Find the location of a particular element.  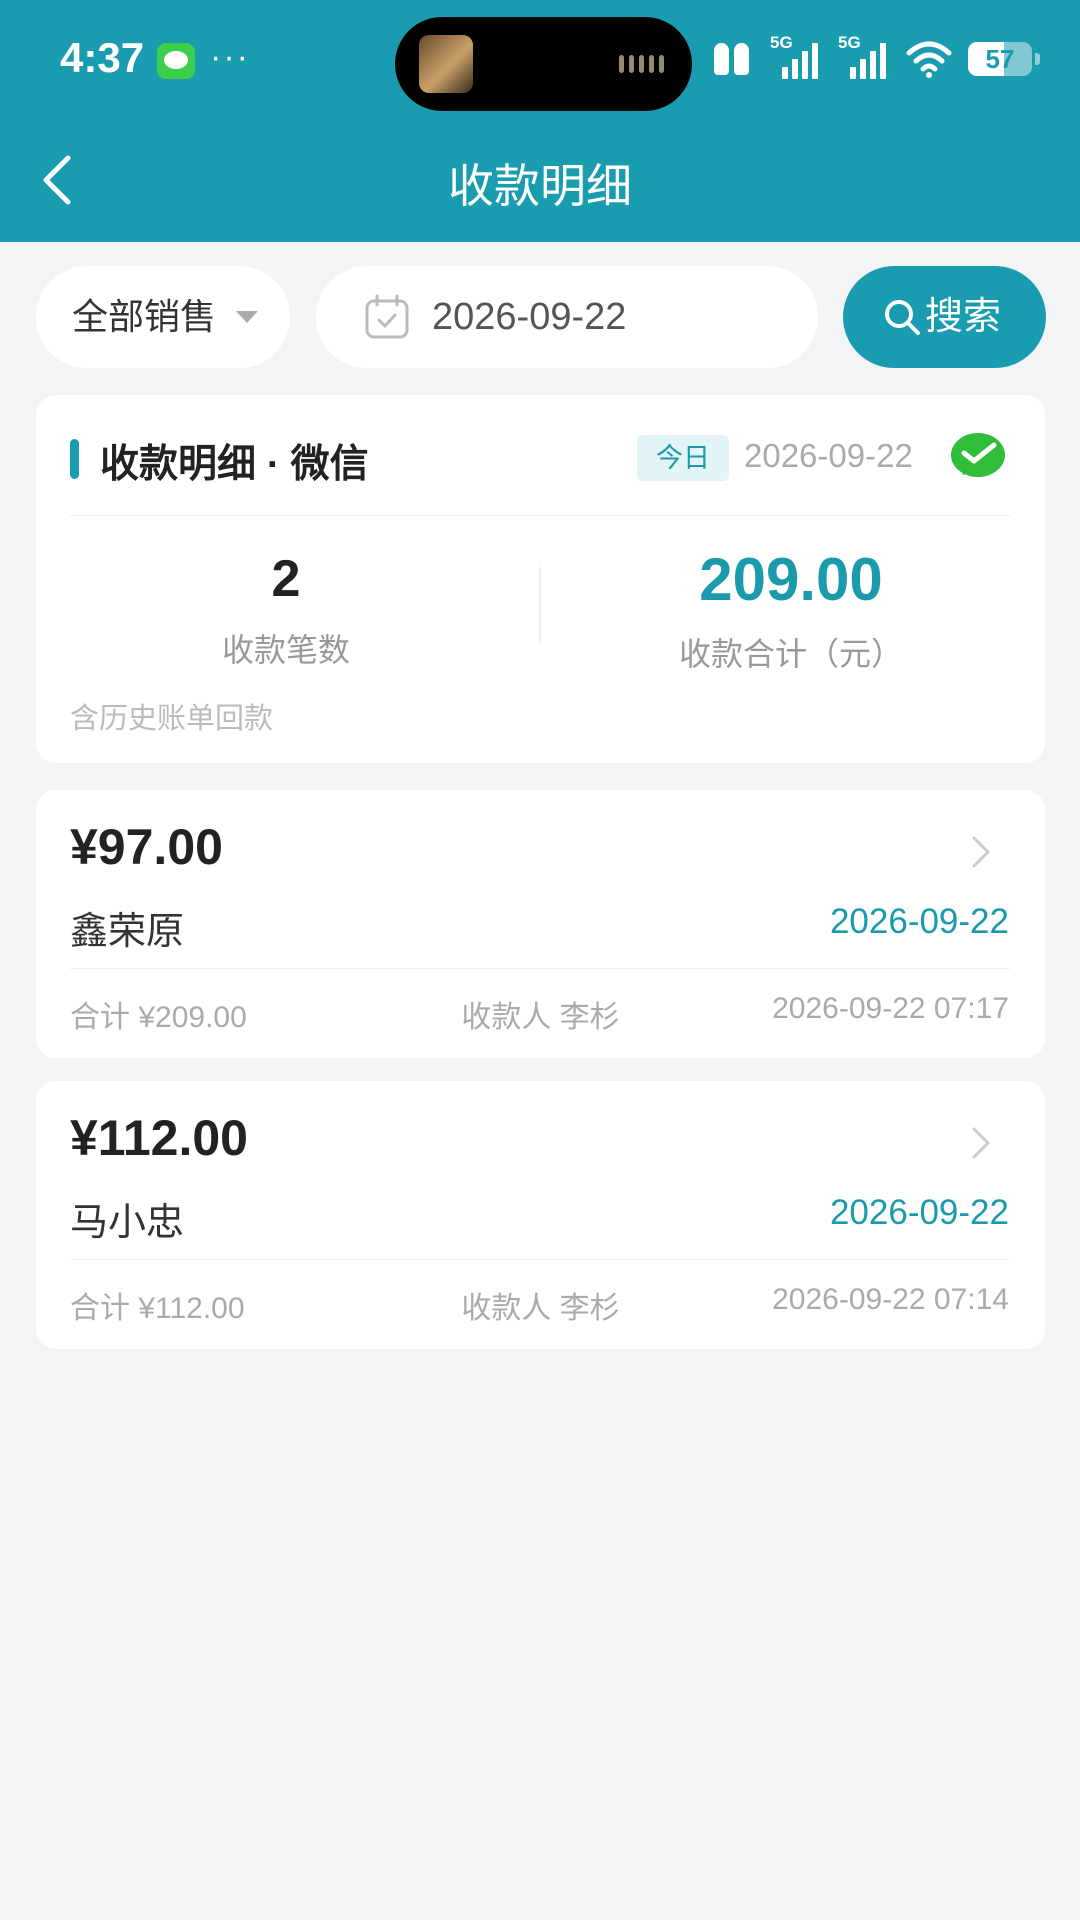

system-icons: 5G 5G 57 is located at coordinates (875, 58).